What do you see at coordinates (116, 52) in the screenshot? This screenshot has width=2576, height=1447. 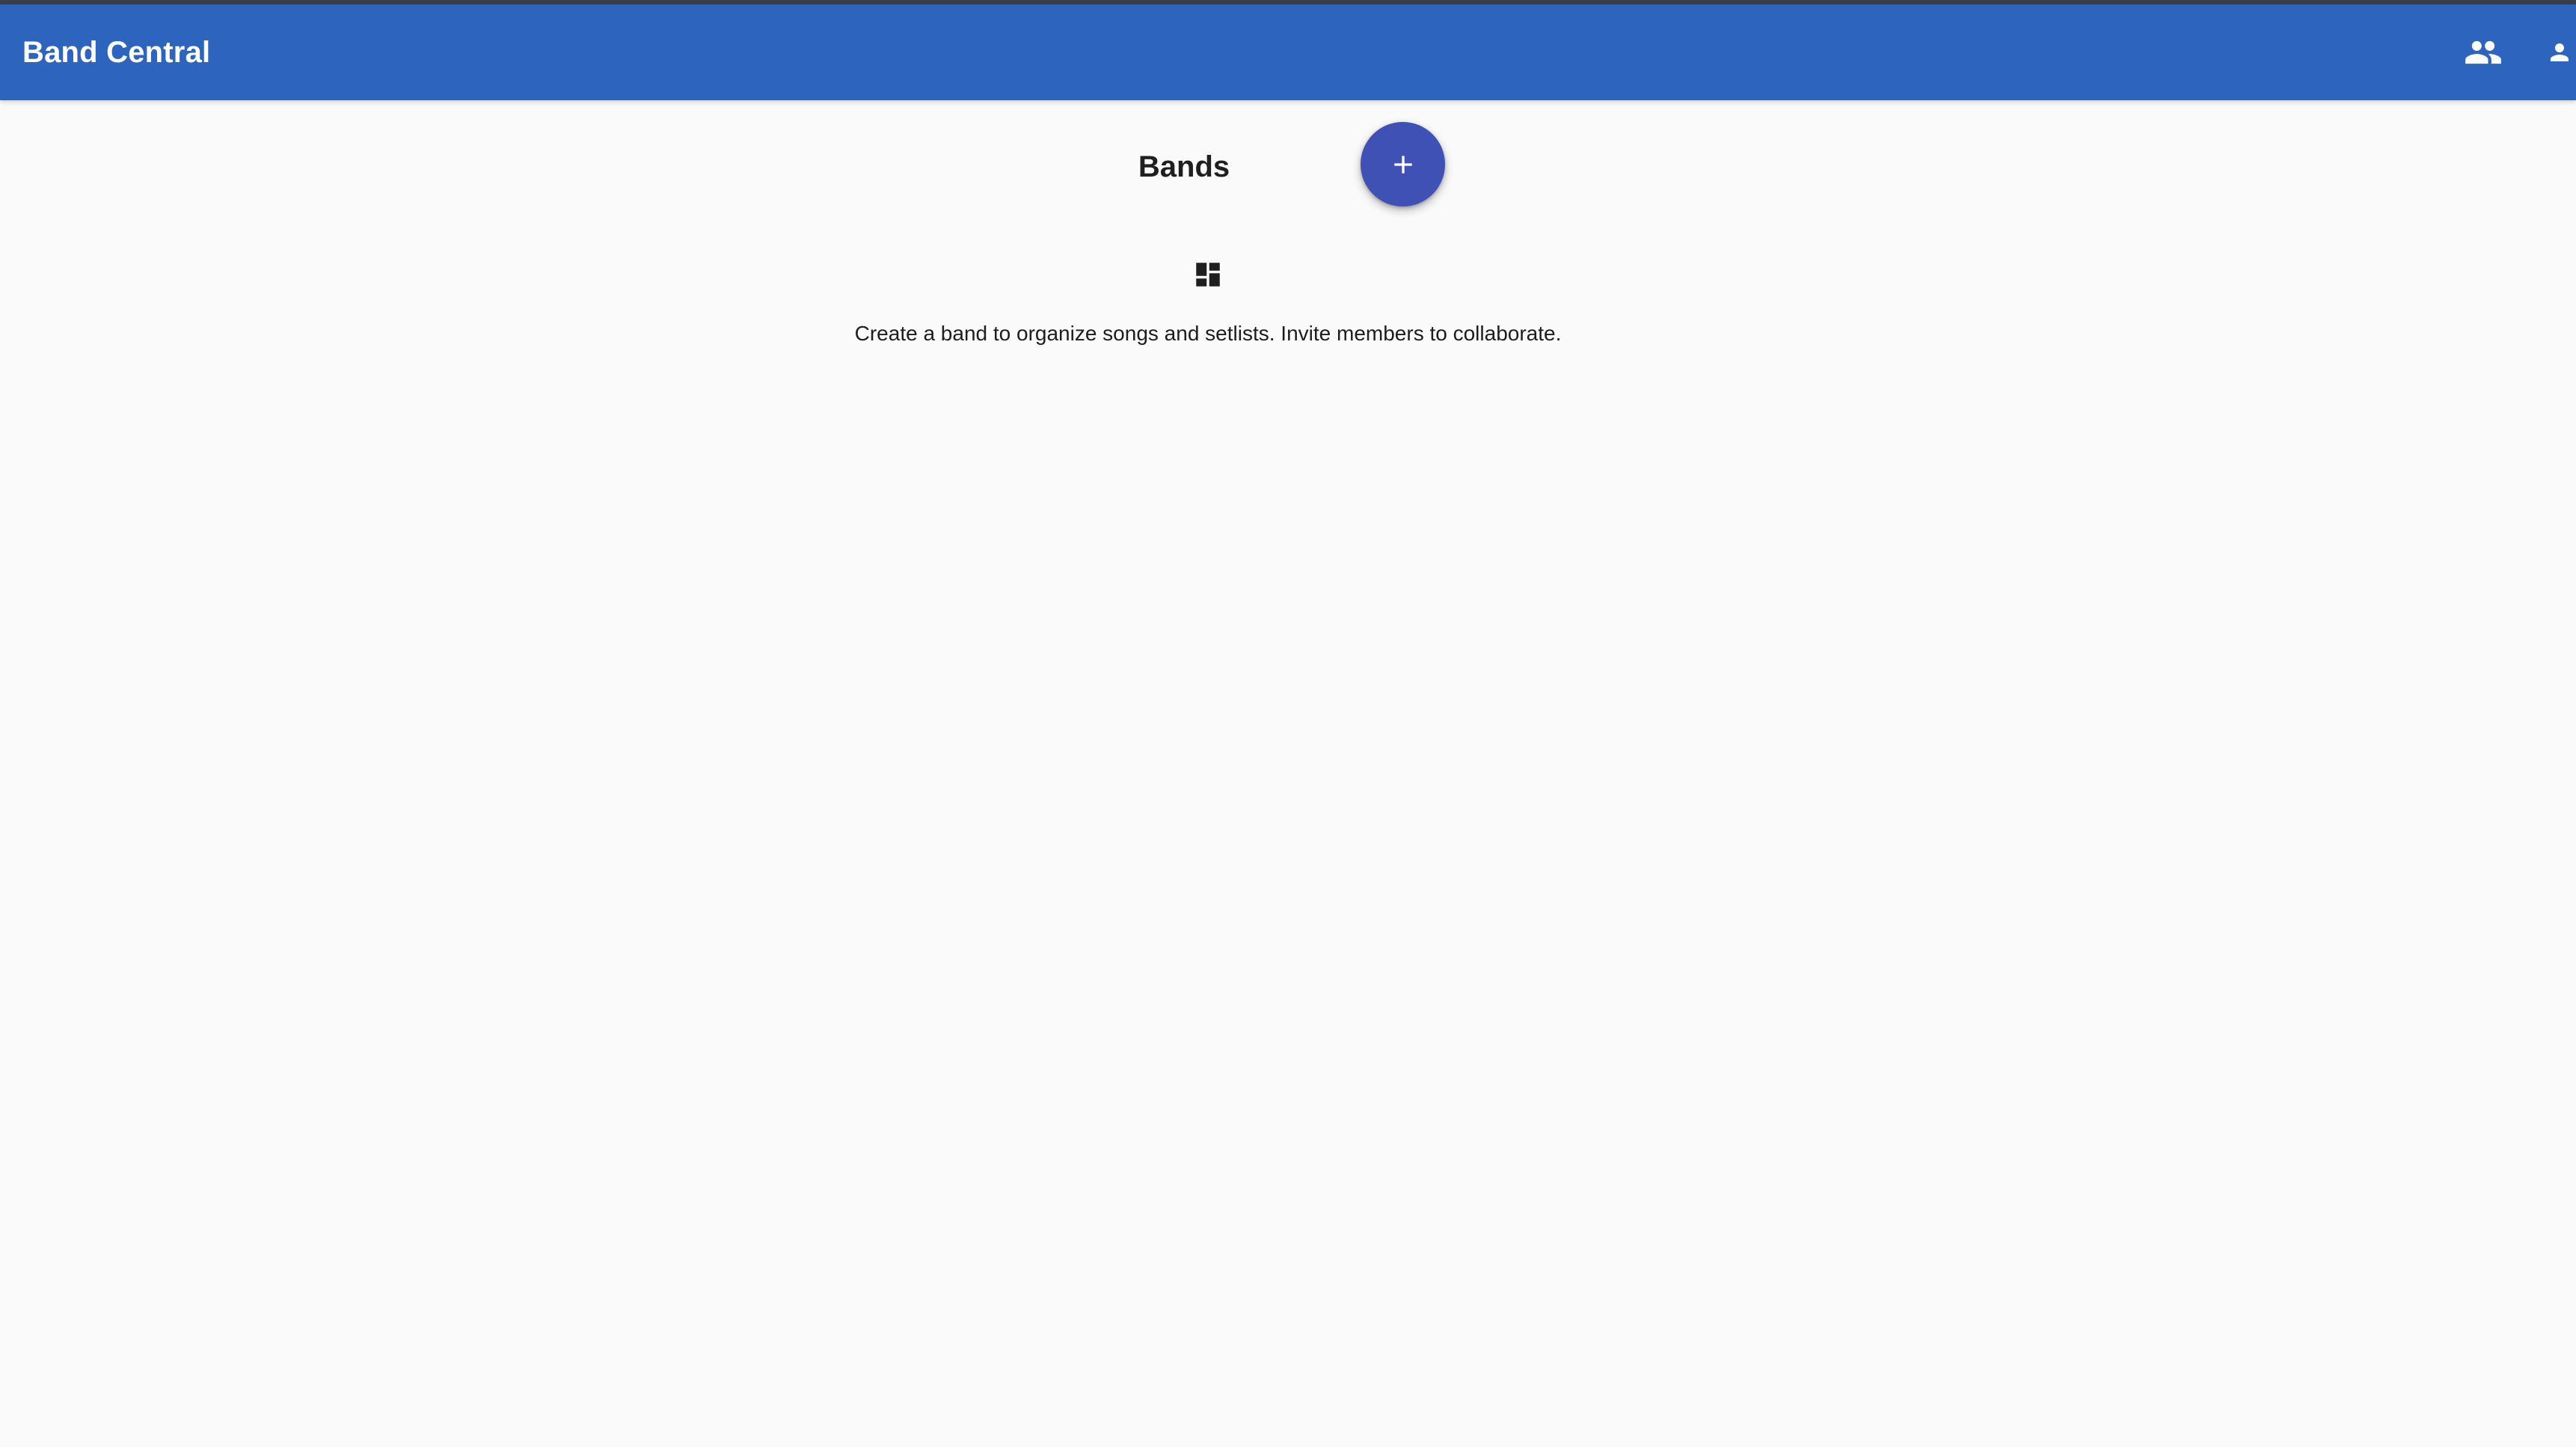 I see `app-title: Band Central` at bounding box center [116, 52].